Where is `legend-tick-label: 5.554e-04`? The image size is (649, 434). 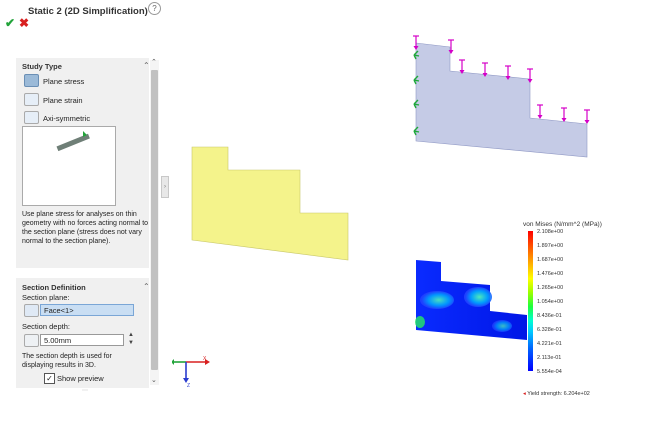
legend-tick-label: 5.554e-04 is located at coordinates (549, 372).